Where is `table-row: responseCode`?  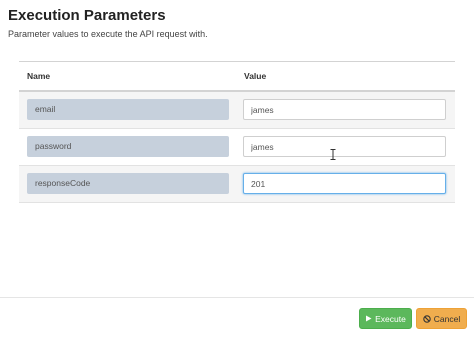
table-row: responseCode is located at coordinates (237, 184).